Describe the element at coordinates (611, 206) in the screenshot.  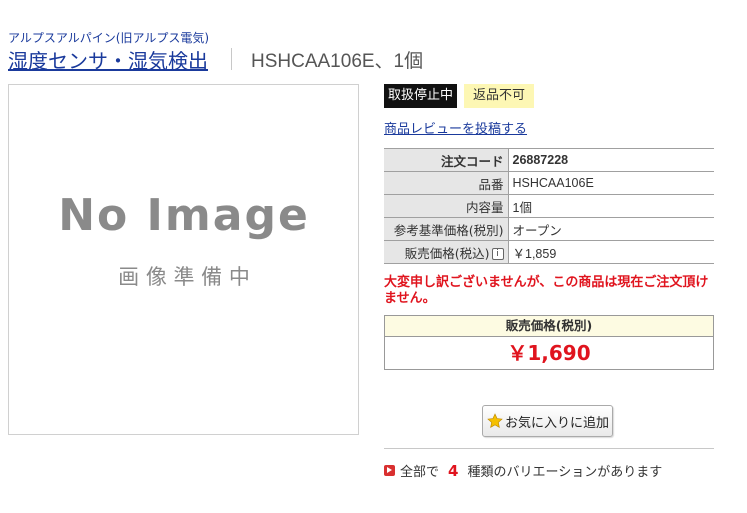
I see `spec-value: 1個` at that location.